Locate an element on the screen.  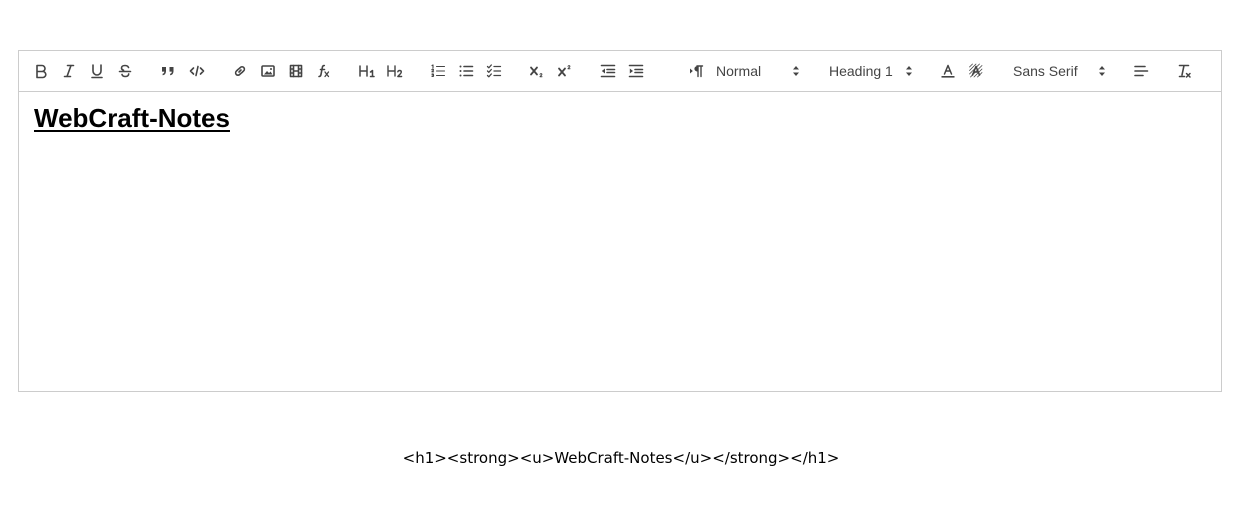
editor-content: WebCraft-Notes is located at coordinates (132, 118).